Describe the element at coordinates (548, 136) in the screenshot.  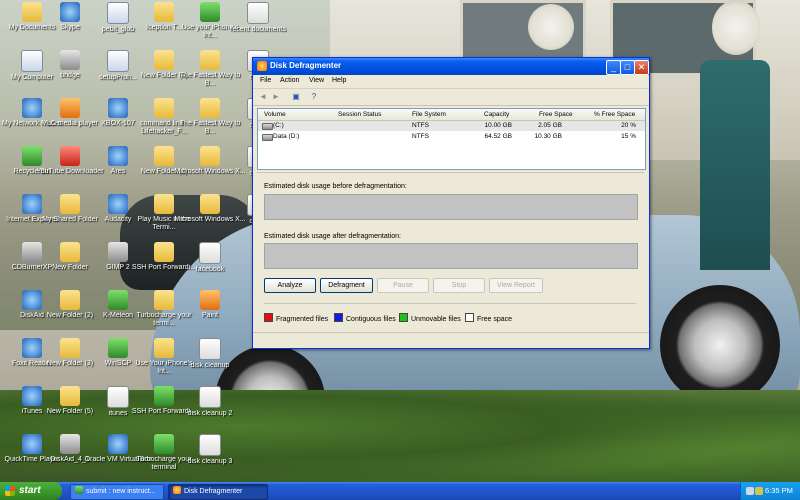
I see `free-space: 10.30 GB` at that location.